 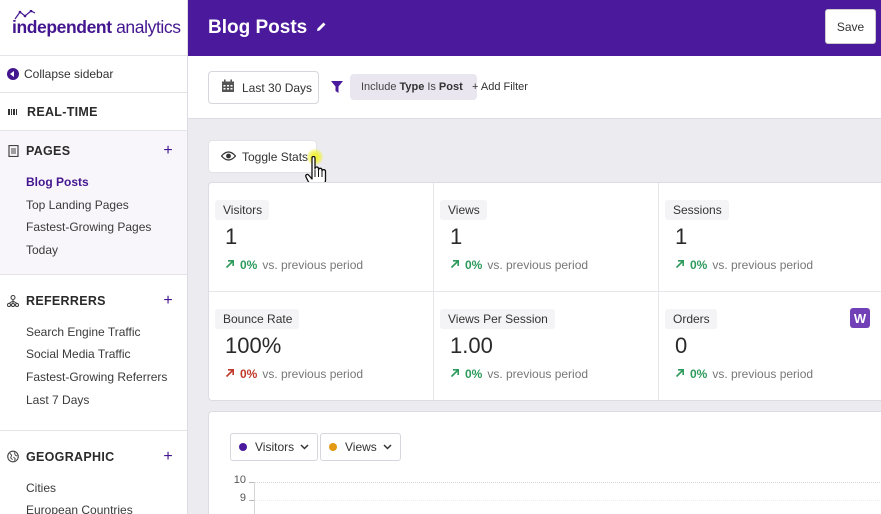 I want to click on sidebar-section-header: REFERRERS +, so click(x=93, y=301).